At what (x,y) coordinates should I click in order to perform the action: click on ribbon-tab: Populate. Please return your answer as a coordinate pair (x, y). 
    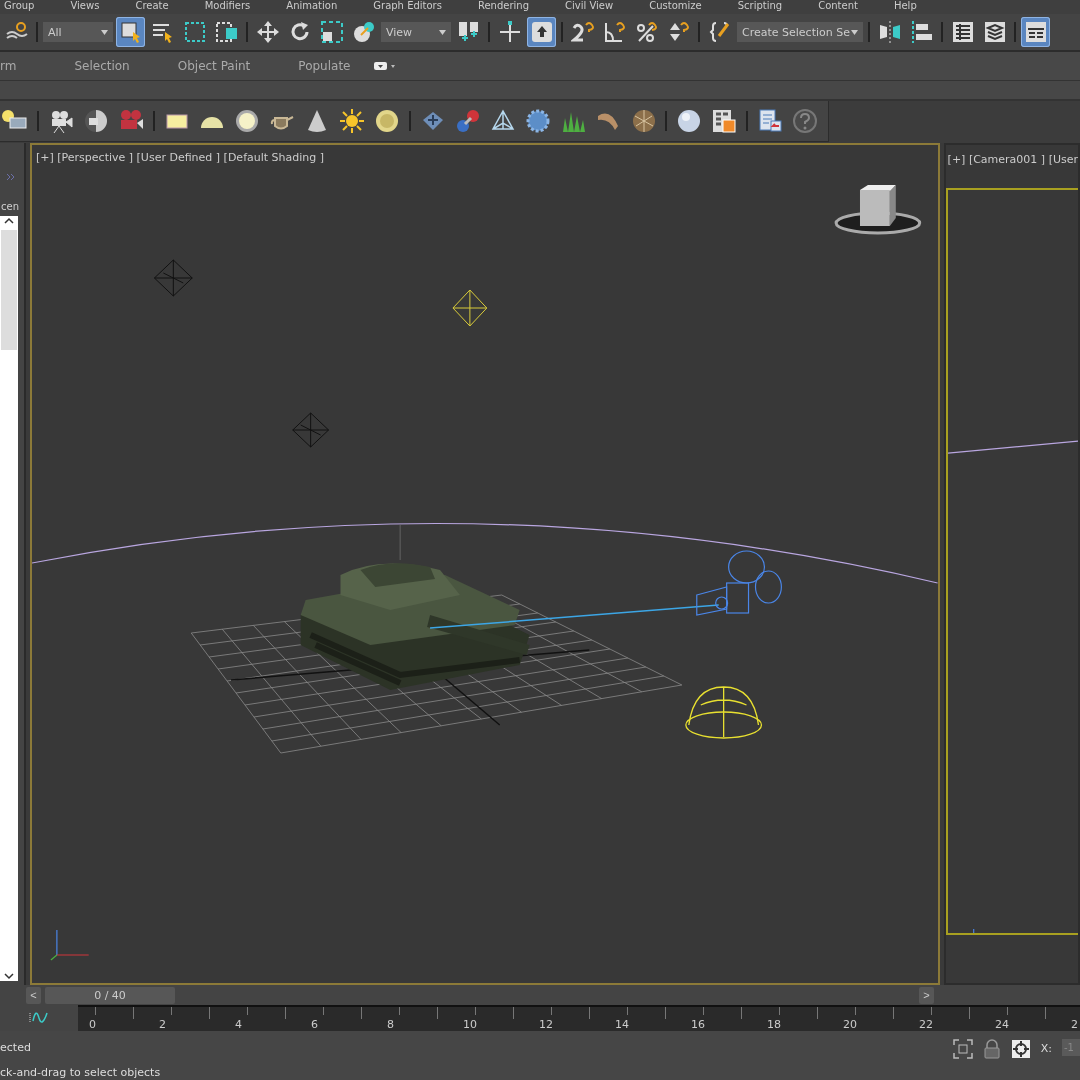
    Looking at the image, I should click on (324, 66).